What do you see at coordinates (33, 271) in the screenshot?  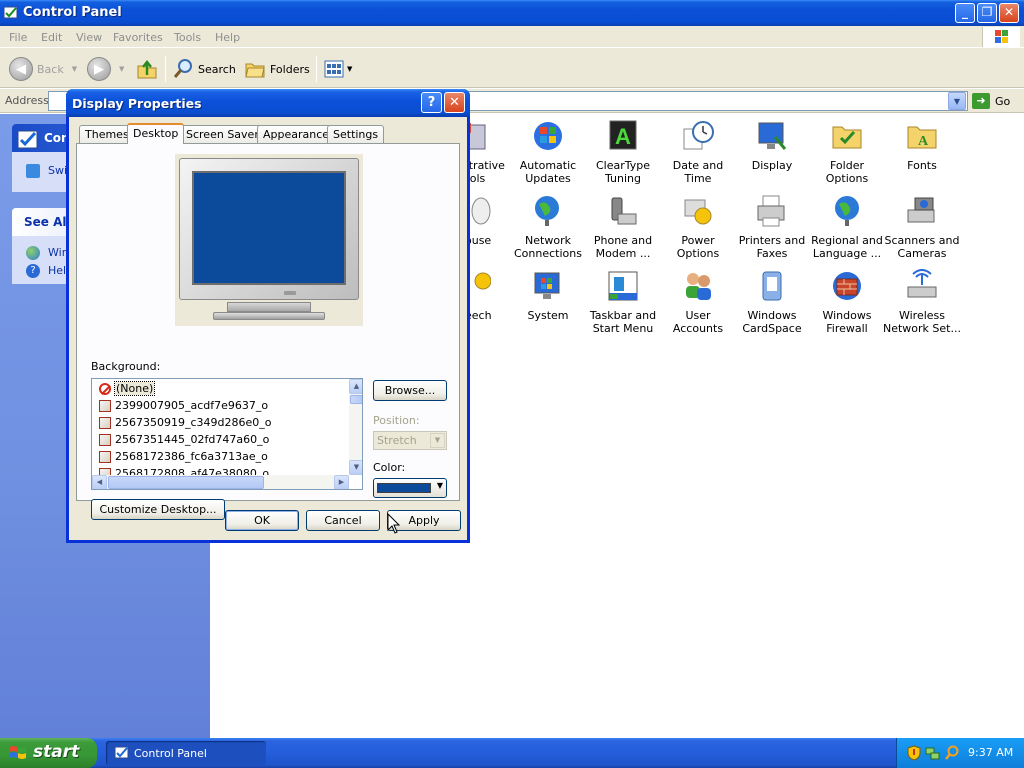 I see `help-icon: ?` at bounding box center [33, 271].